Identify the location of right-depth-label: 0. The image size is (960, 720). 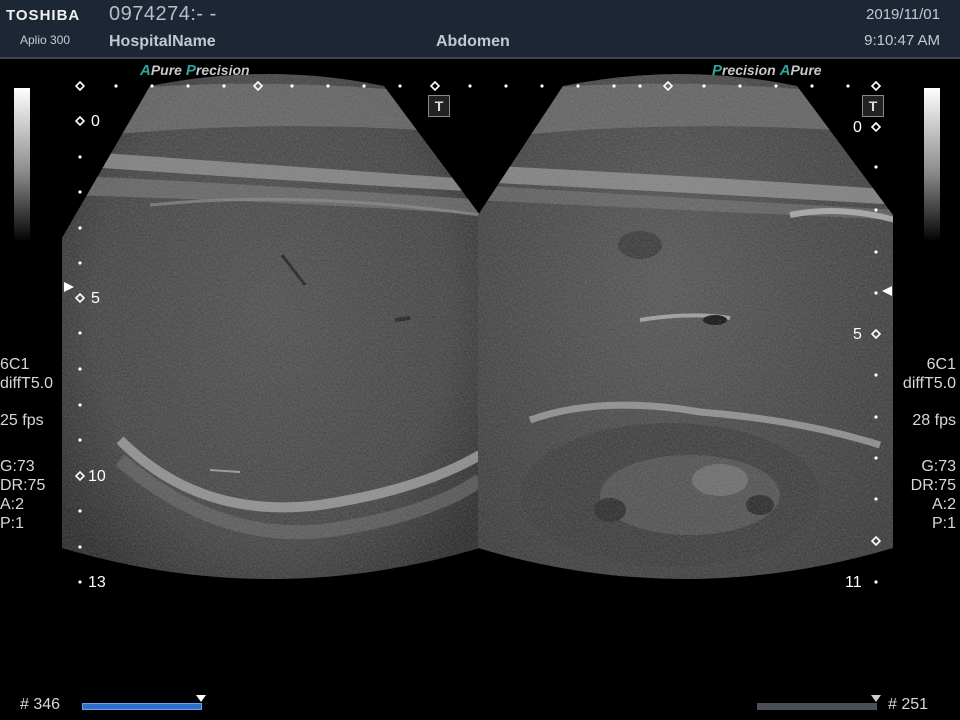
(857, 127).